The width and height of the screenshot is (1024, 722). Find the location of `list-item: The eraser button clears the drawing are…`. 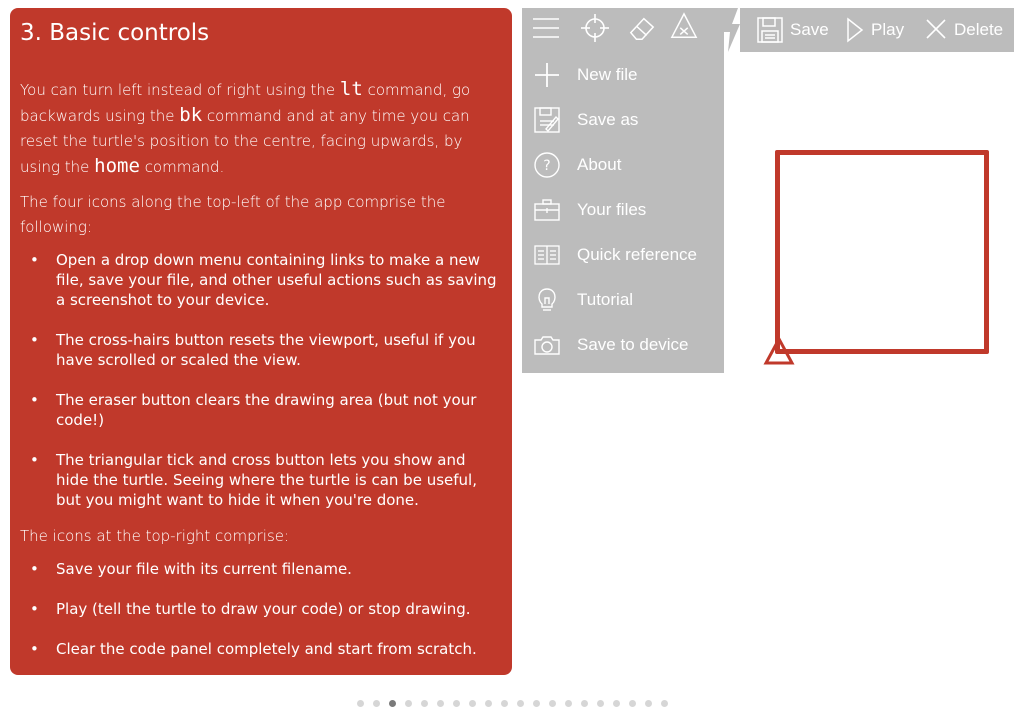

list-item: The eraser button clears the drawing are… is located at coordinates (266, 410).